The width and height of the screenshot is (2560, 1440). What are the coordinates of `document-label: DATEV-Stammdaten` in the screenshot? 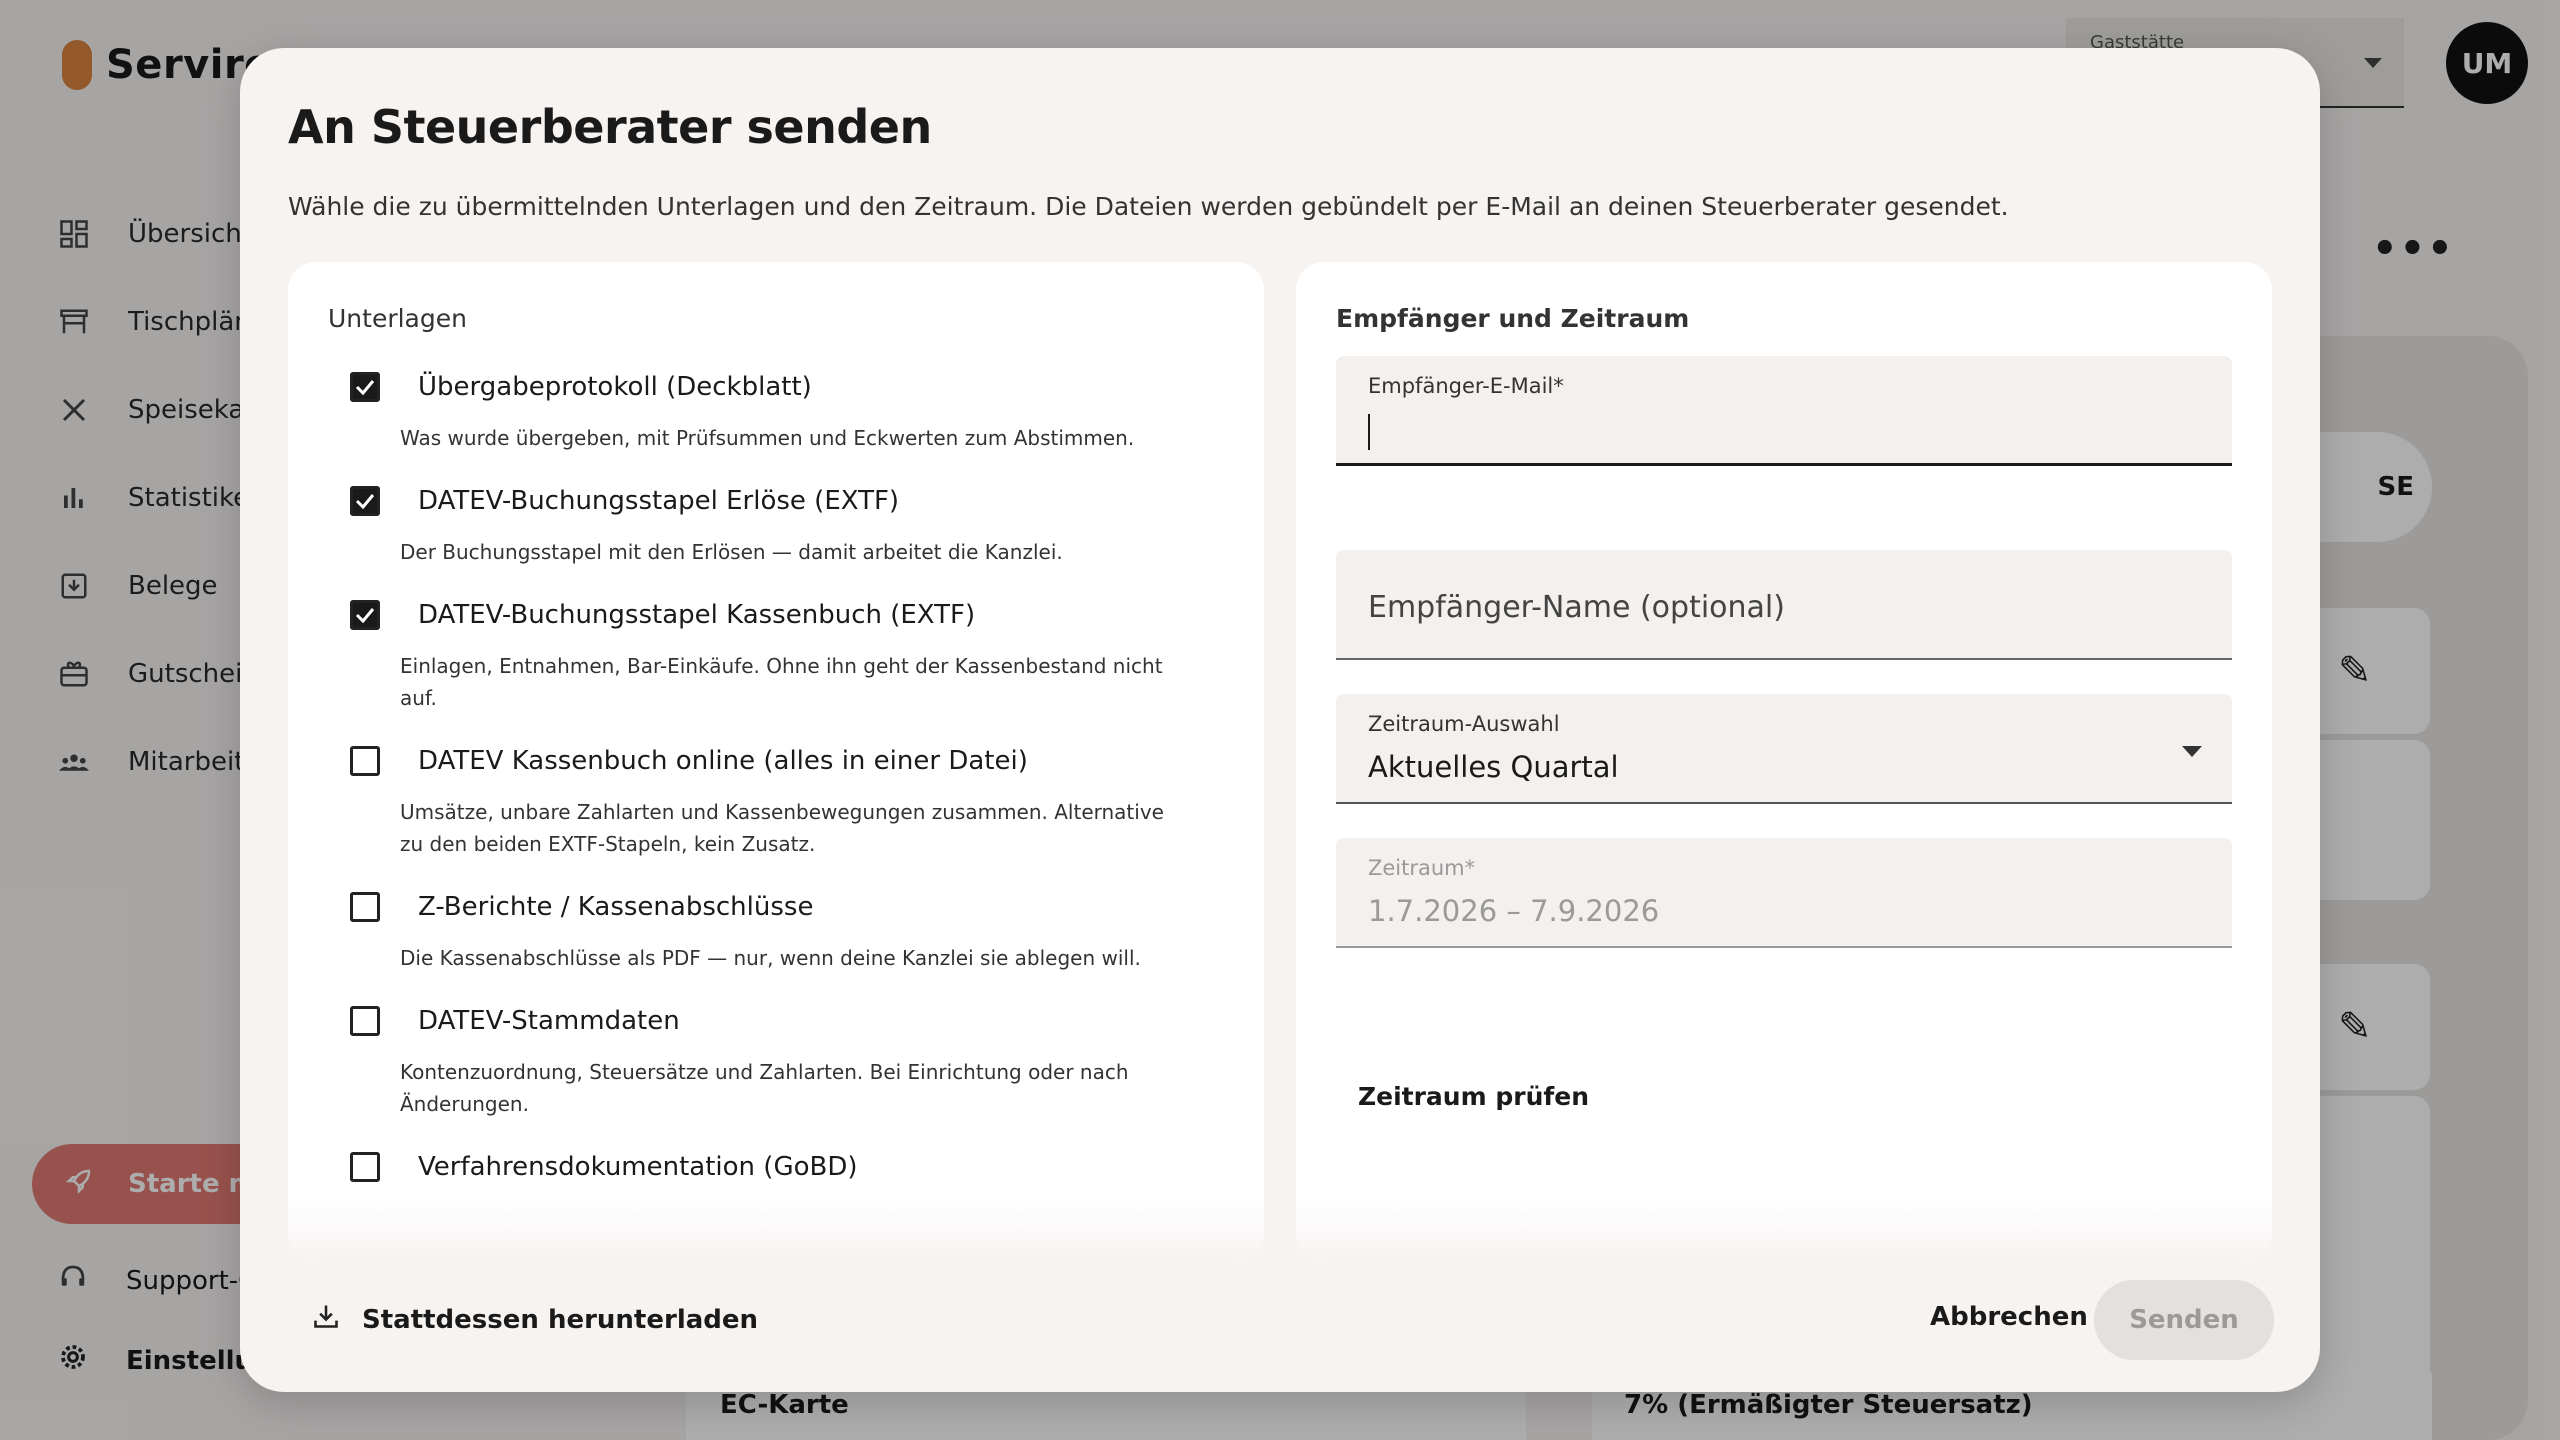 It's located at (549, 1021).